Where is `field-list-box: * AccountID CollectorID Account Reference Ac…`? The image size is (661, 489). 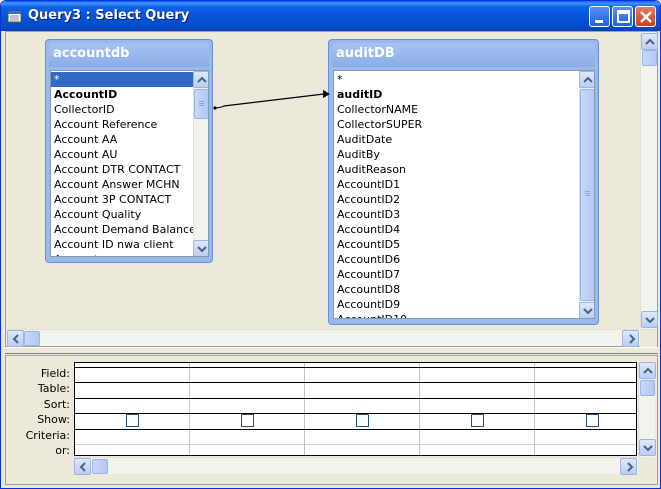 field-list-box: * AccountID CollectorID Account Reference Ac… is located at coordinates (129, 163).